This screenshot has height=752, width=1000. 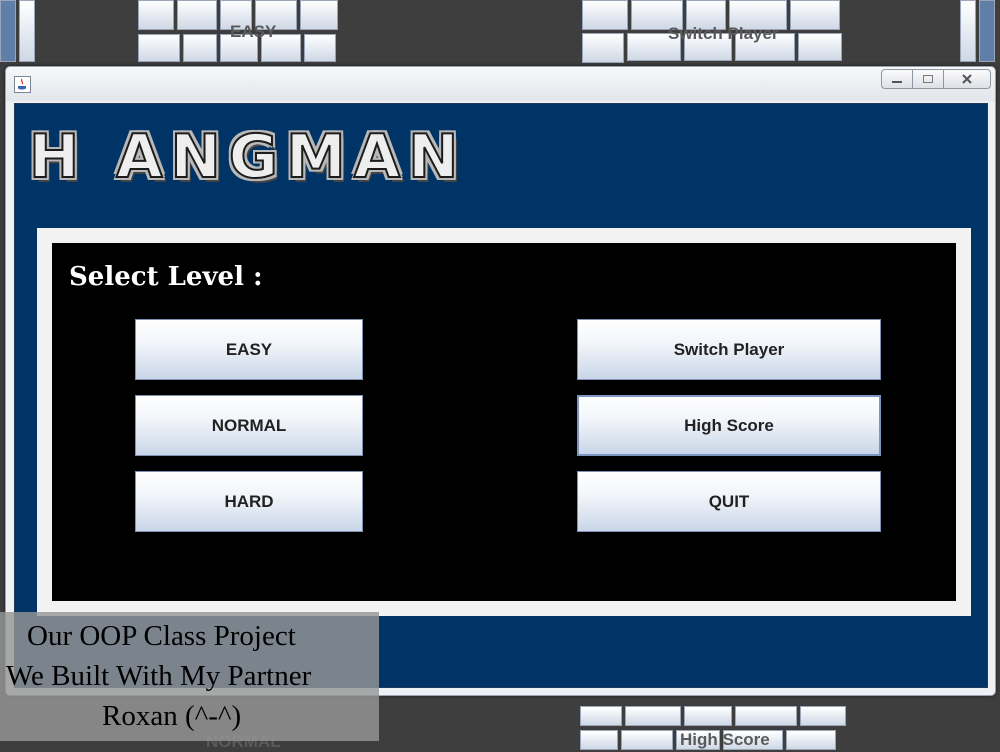 I want to click on minimize-icon, so click(x=897, y=79).